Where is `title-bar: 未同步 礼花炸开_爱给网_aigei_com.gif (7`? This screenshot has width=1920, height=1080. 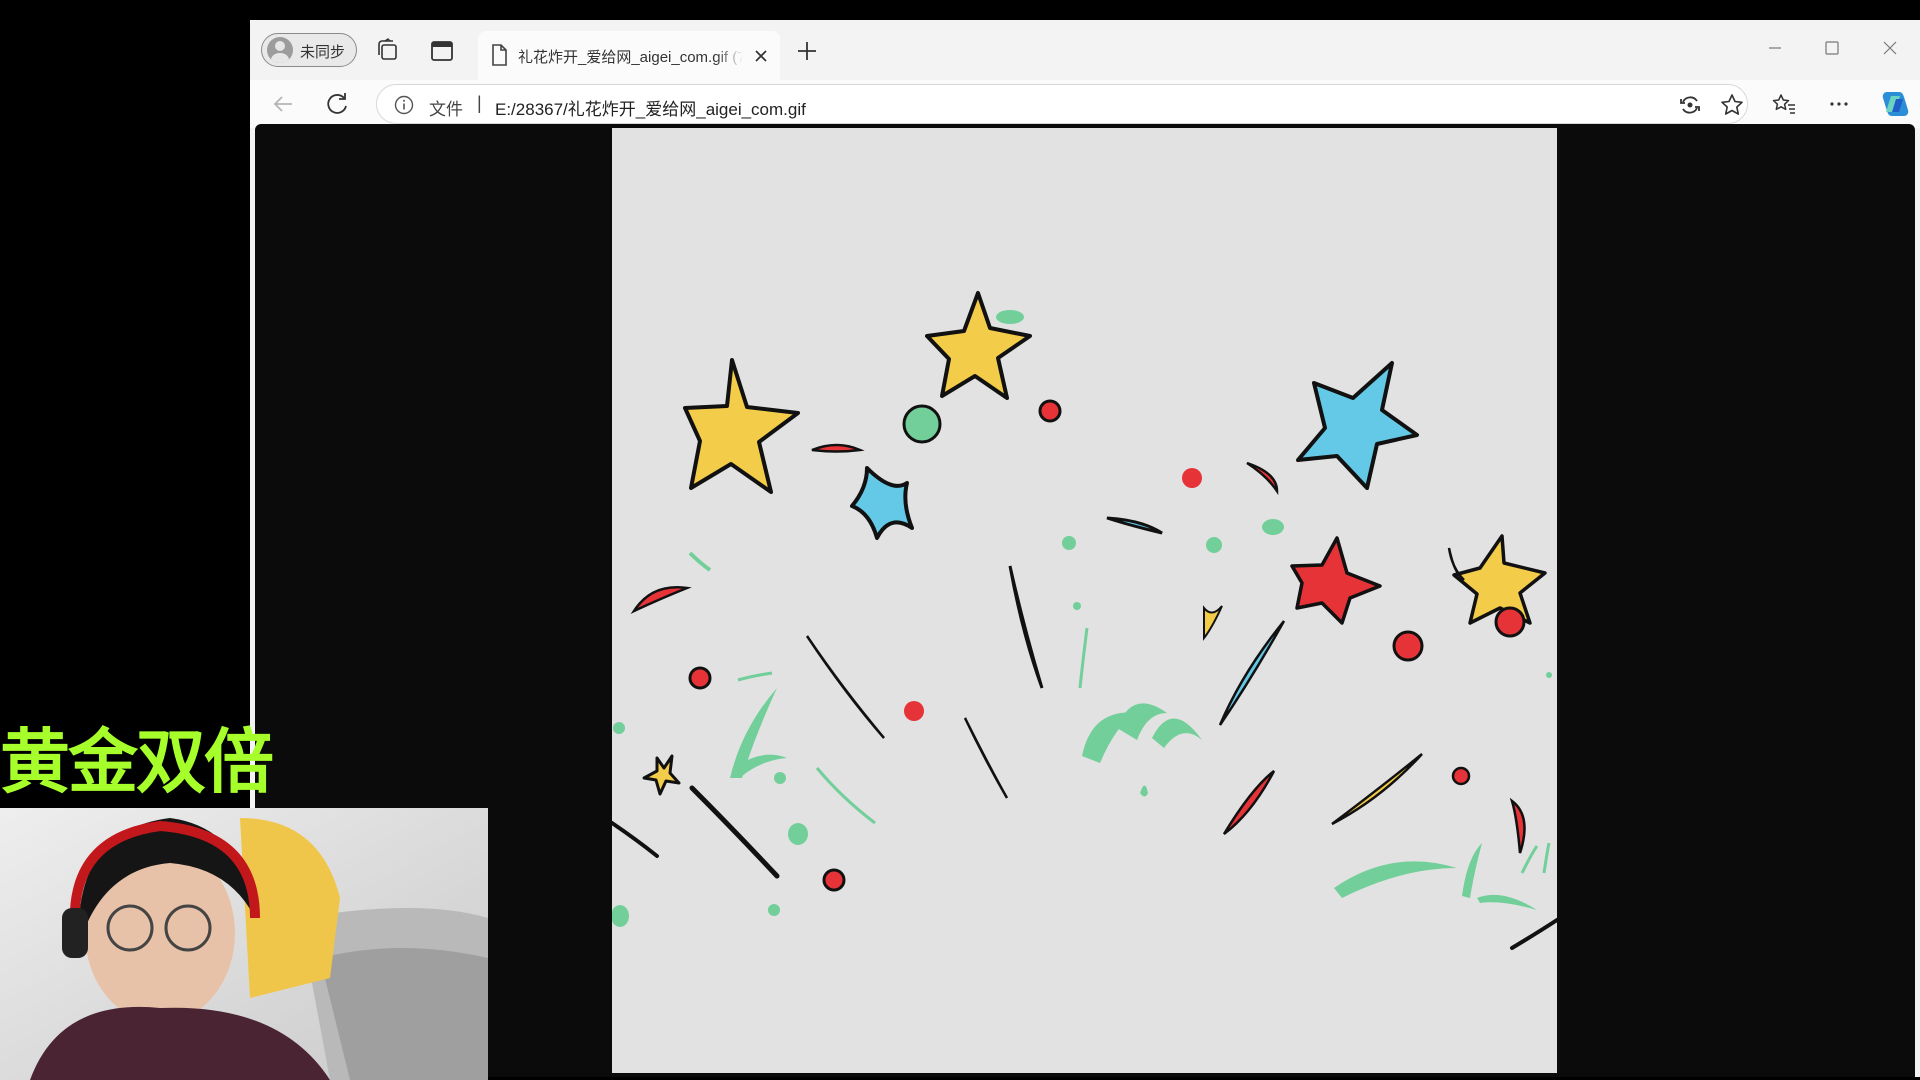
title-bar: 未同步 礼花炸开_爱给网_aigei_com.gif (7 is located at coordinates (1085, 50).